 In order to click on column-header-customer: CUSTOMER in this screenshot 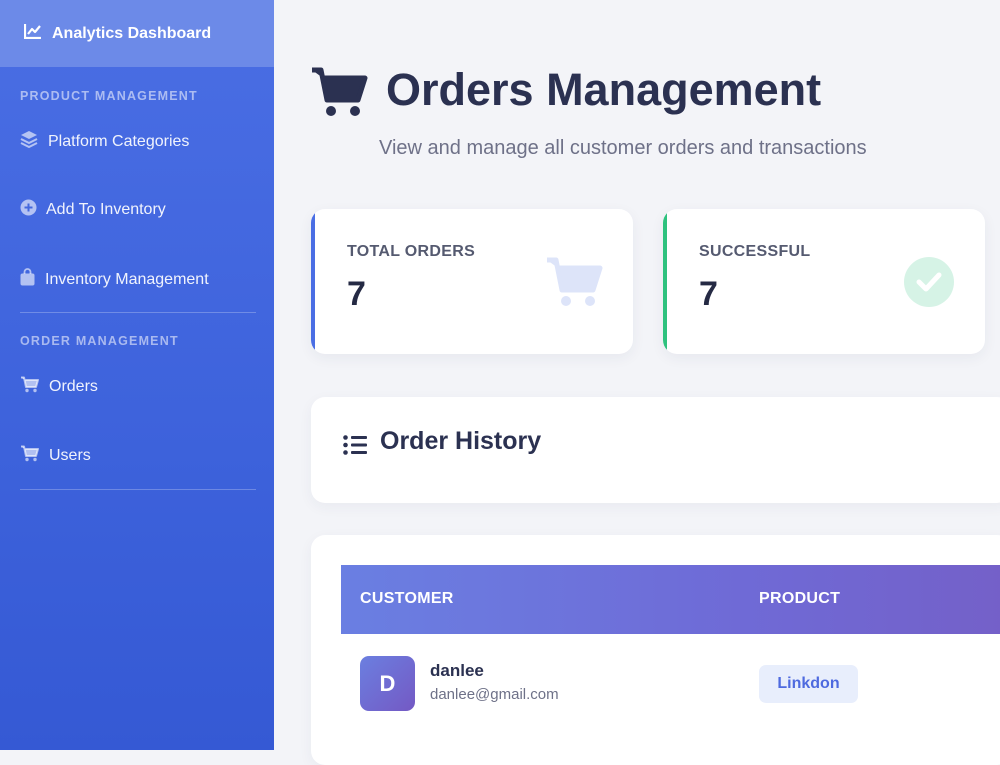, I will do `click(407, 599)`.